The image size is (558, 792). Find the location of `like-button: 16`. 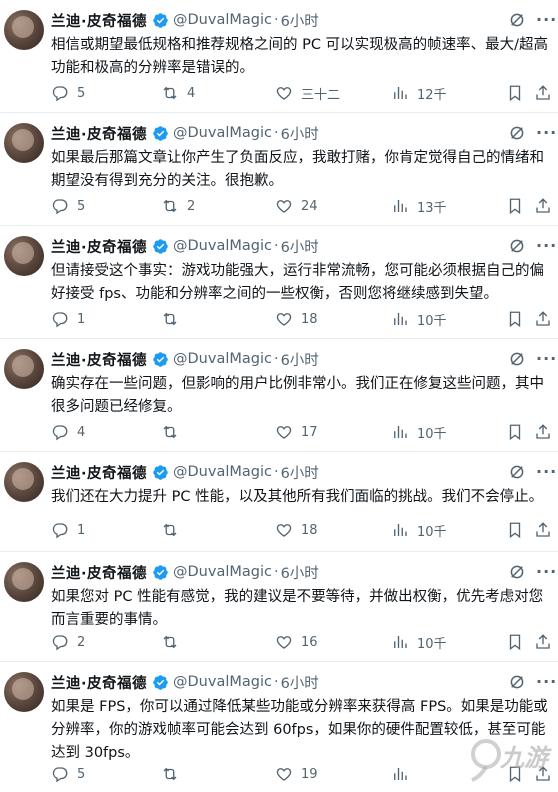

like-button: 16 is located at coordinates (296, 642).